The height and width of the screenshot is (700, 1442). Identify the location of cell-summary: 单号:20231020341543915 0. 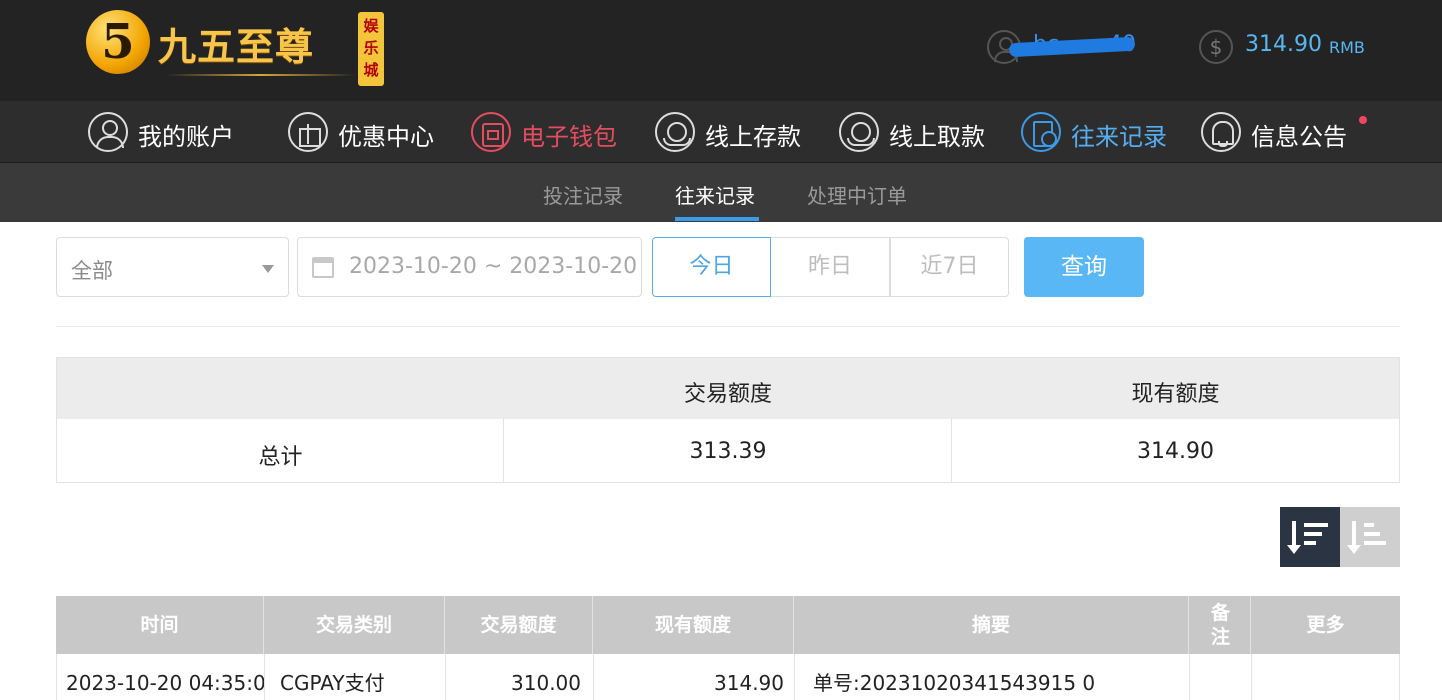
(992, 677).